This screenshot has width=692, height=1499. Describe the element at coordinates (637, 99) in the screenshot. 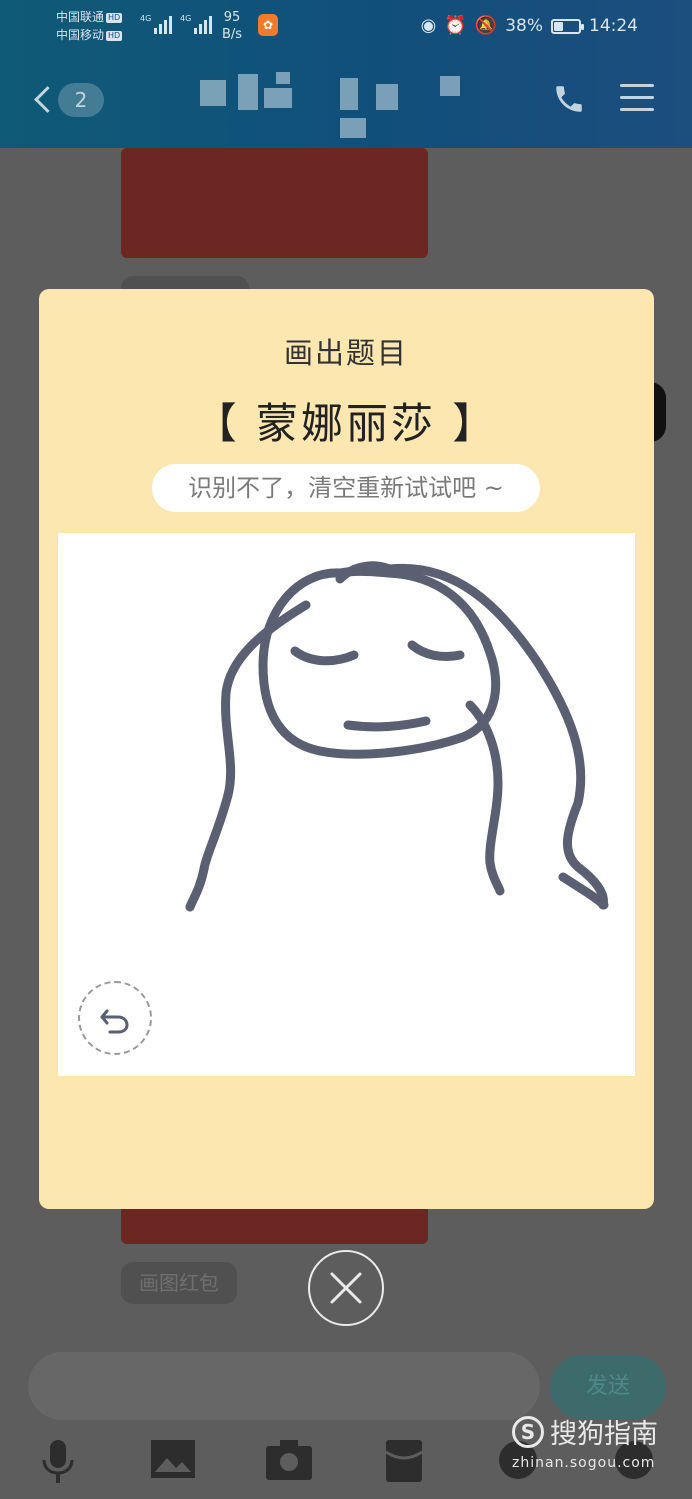

I see `menu-icon` at that location.